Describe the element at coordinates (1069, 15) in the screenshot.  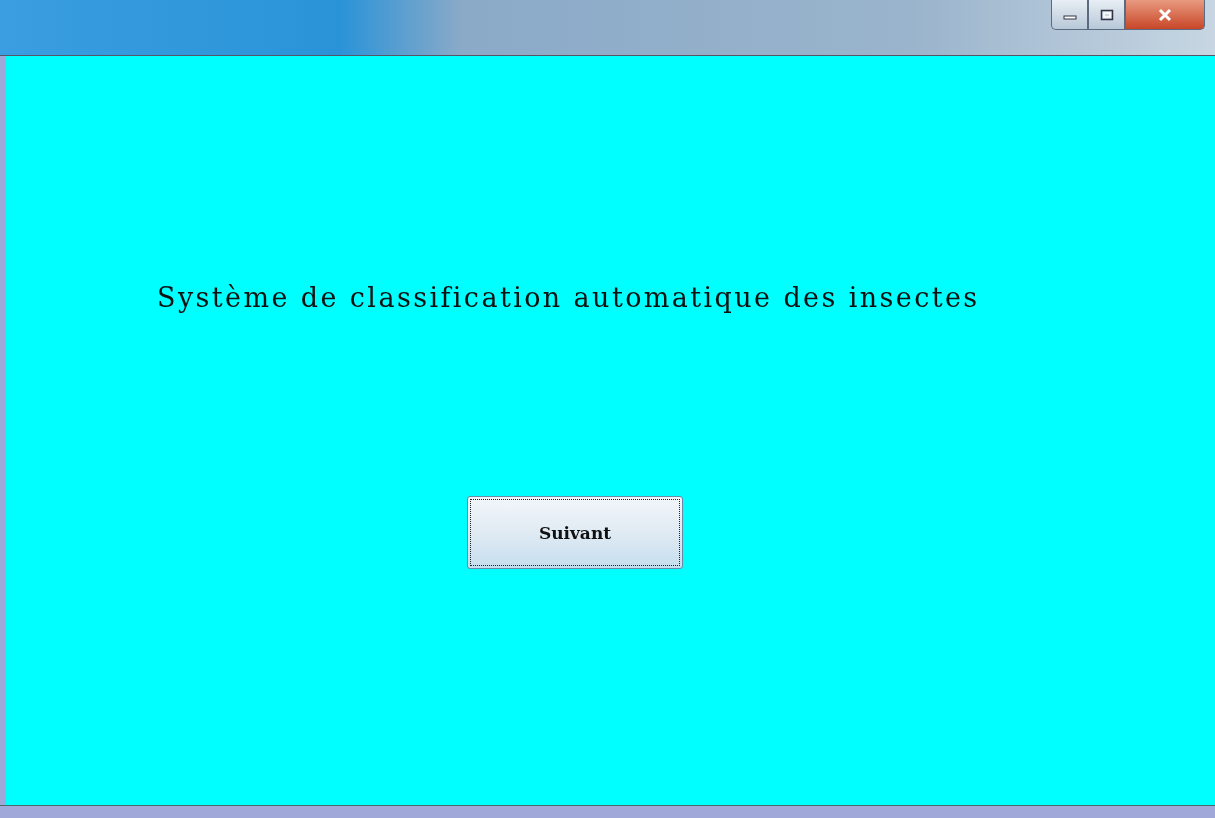
I see `minimize-button` at that location.